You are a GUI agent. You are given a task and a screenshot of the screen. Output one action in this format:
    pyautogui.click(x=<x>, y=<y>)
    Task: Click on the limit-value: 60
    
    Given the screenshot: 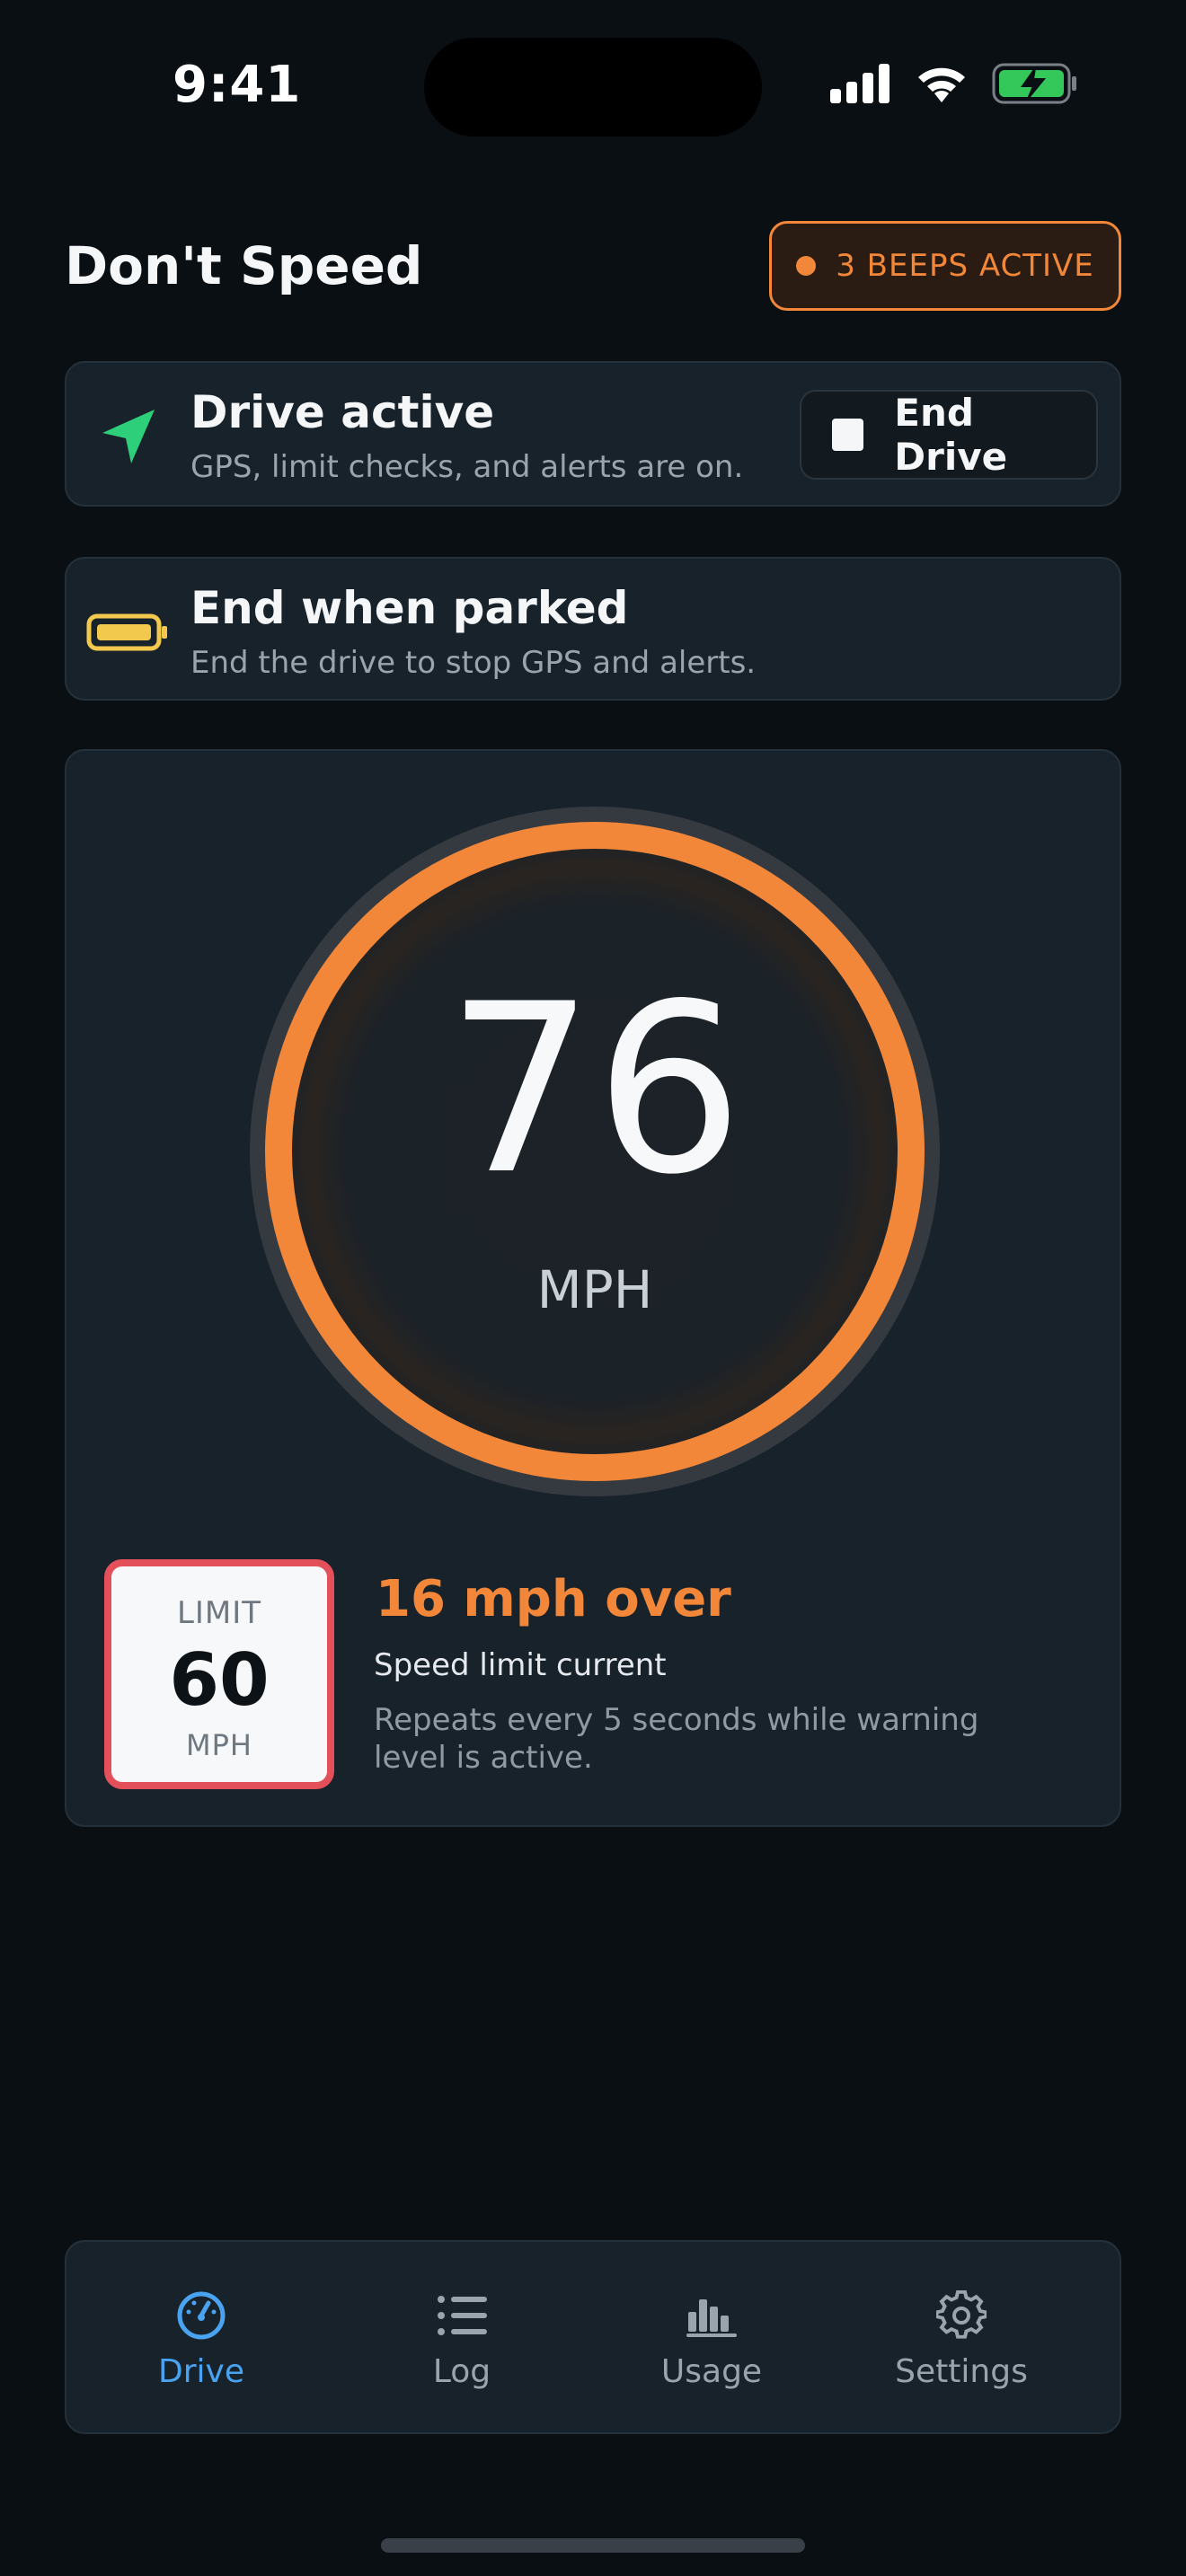 What is the action you would take?
    pyautogui.click(x=219, y=1680)
    